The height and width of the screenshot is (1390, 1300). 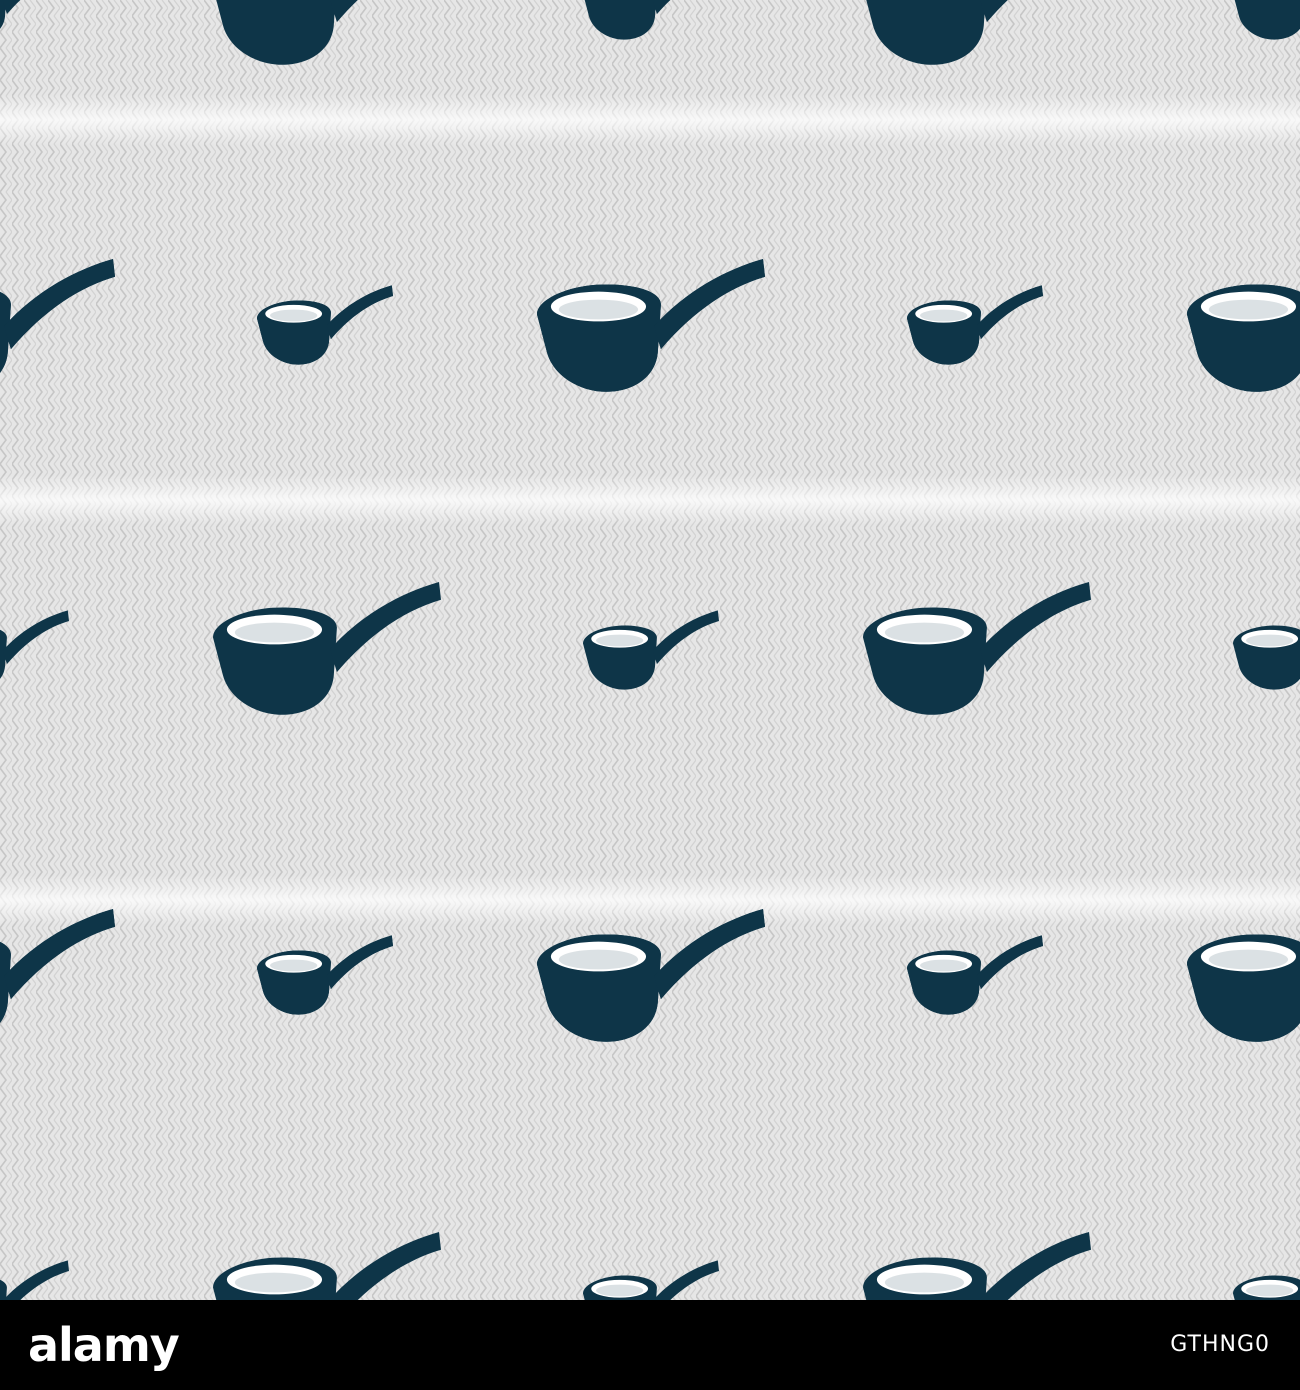 I want to click on alamy-logo: alamy, so click(x=104, y=1345).